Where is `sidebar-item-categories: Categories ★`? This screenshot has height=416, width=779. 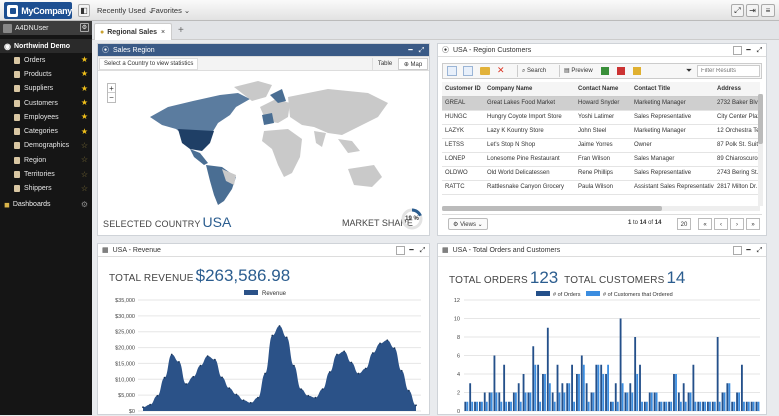 sidebar-item-categories: Categories ★ is located at coordinates (46, 131).